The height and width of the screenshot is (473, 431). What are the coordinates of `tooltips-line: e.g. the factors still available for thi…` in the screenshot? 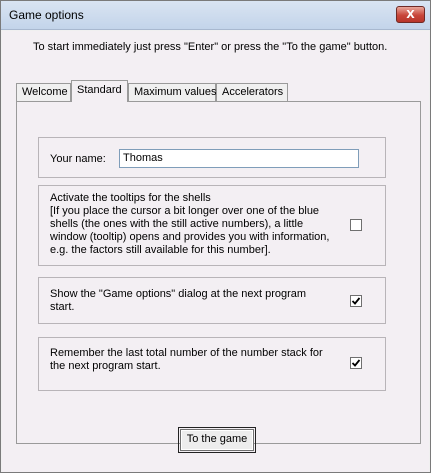 It's located at (160, 250).